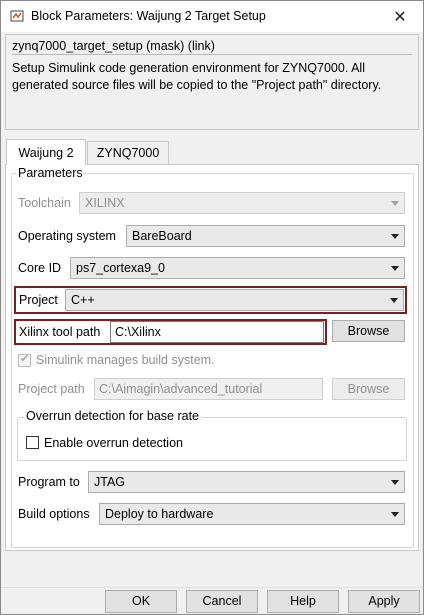  What do you see at coordinates (54, 514) in the screenshot?
I see `build-options-label: Build options` at bounding box center [54, 514].